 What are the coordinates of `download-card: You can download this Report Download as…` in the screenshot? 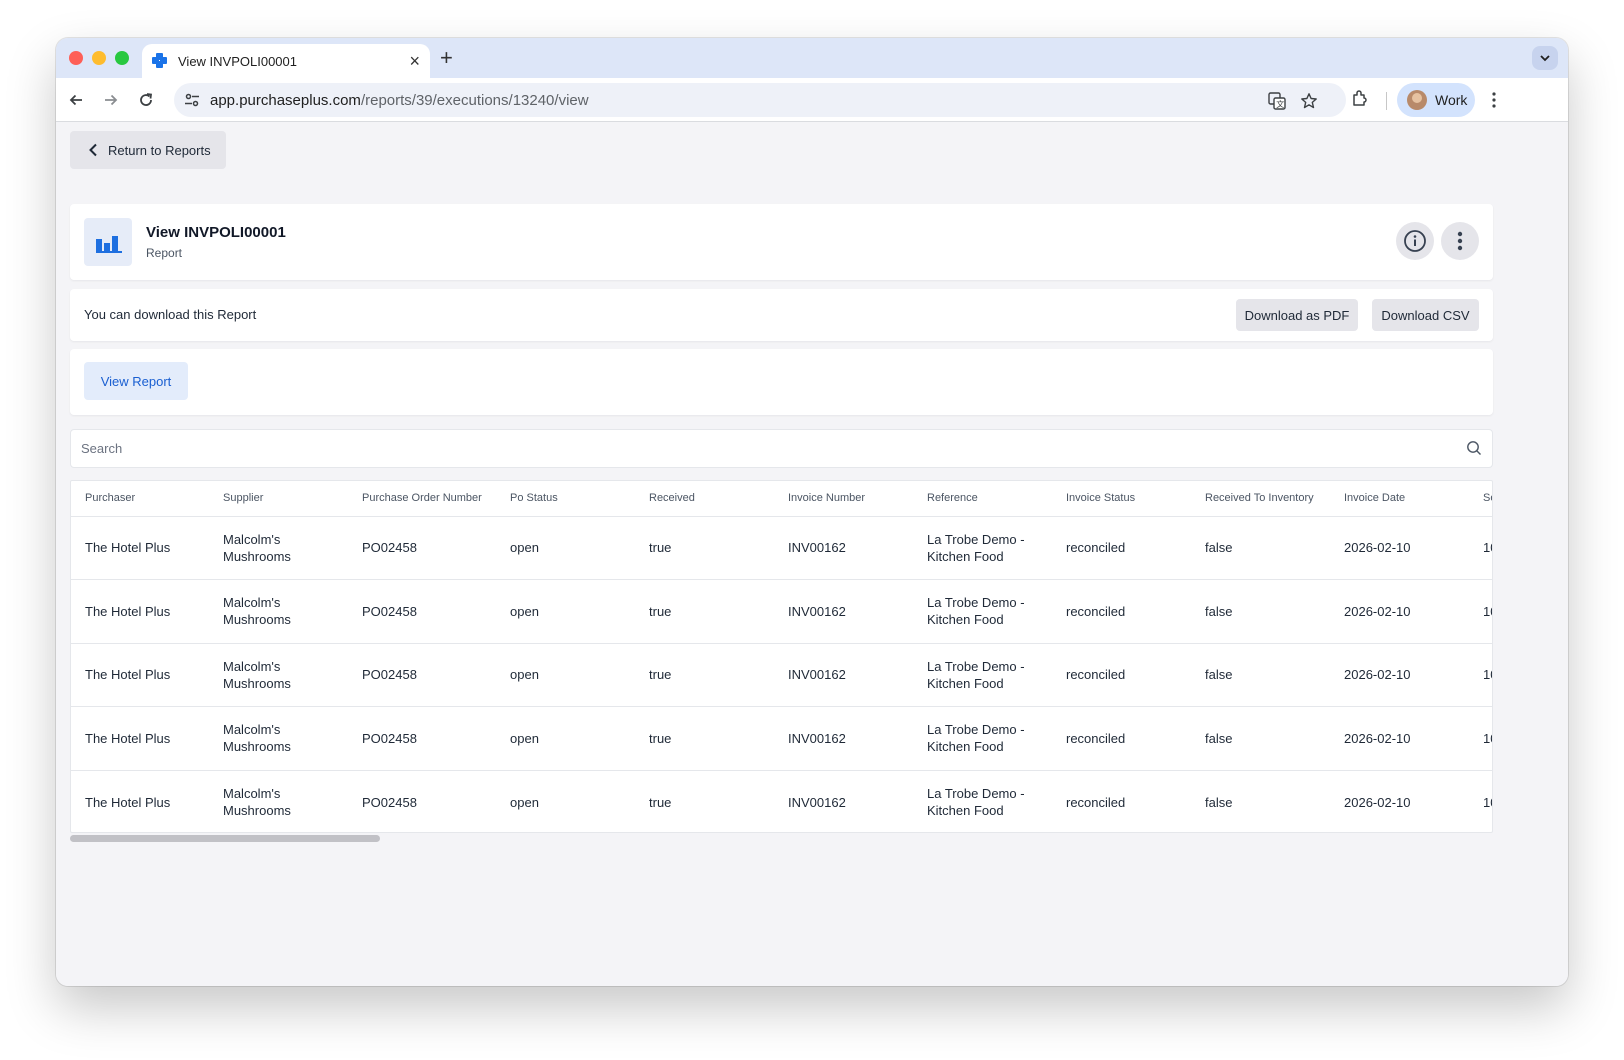 It's located at (781, 315).